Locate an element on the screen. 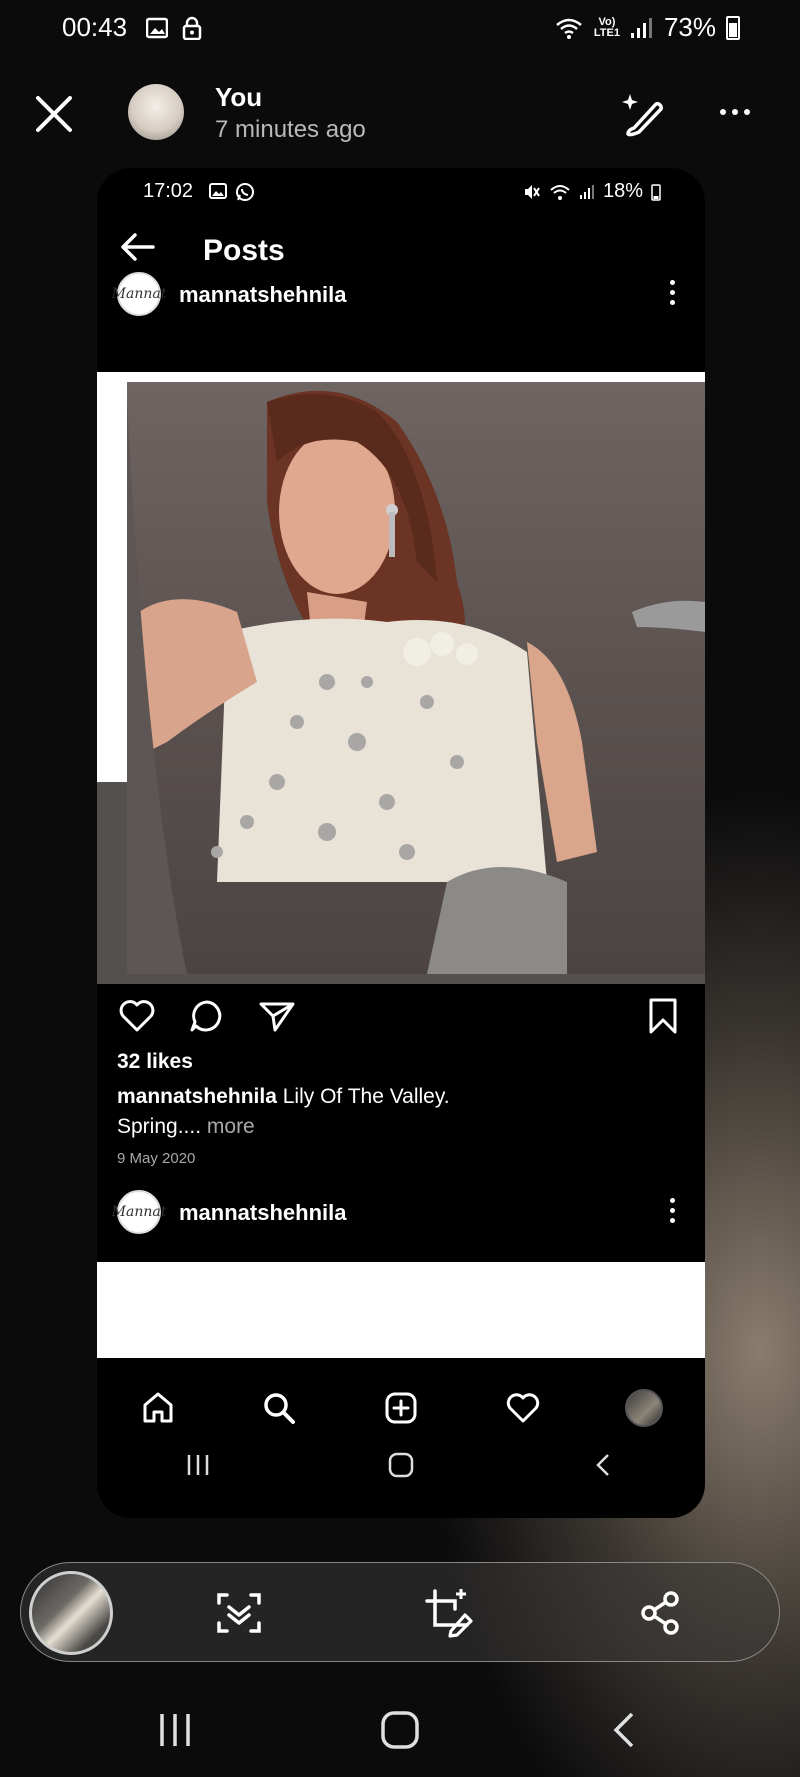  mute-icon is located at coordinates (532, 191).